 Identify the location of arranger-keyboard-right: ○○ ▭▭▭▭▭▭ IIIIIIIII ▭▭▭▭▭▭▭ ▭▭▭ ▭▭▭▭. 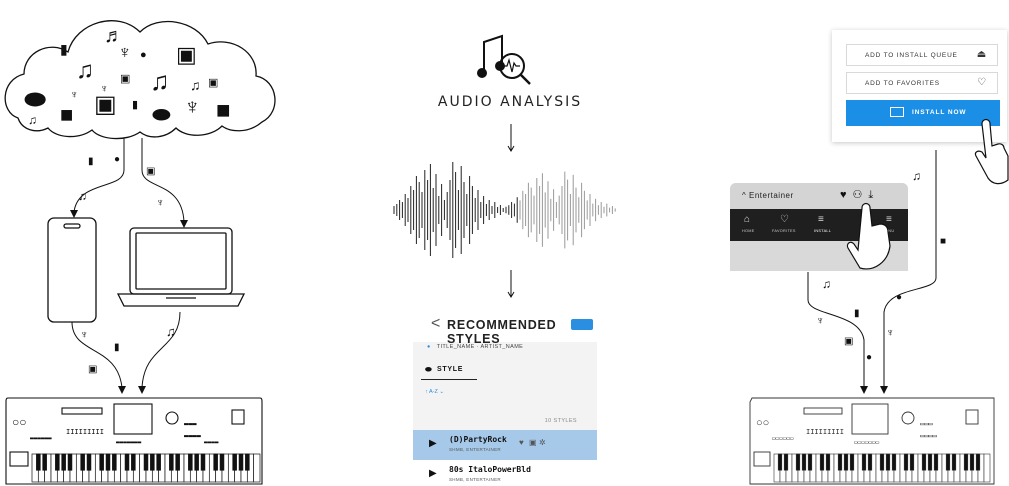
(872, 441).